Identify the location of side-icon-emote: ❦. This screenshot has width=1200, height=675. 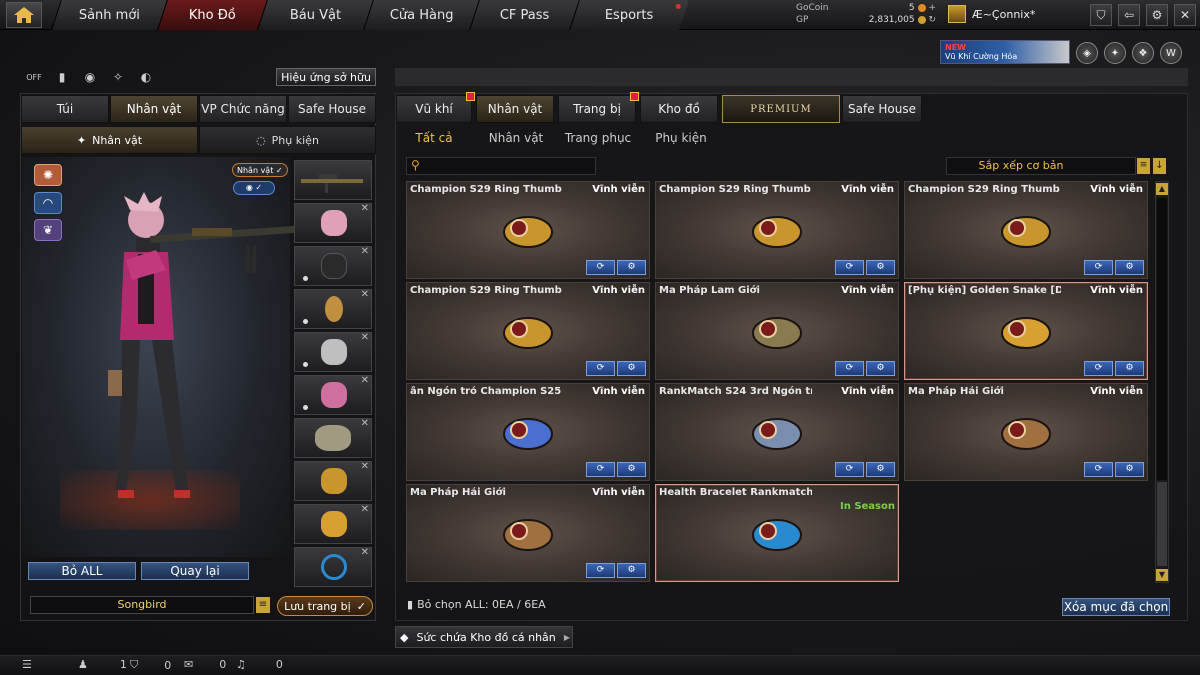
(48, 230).